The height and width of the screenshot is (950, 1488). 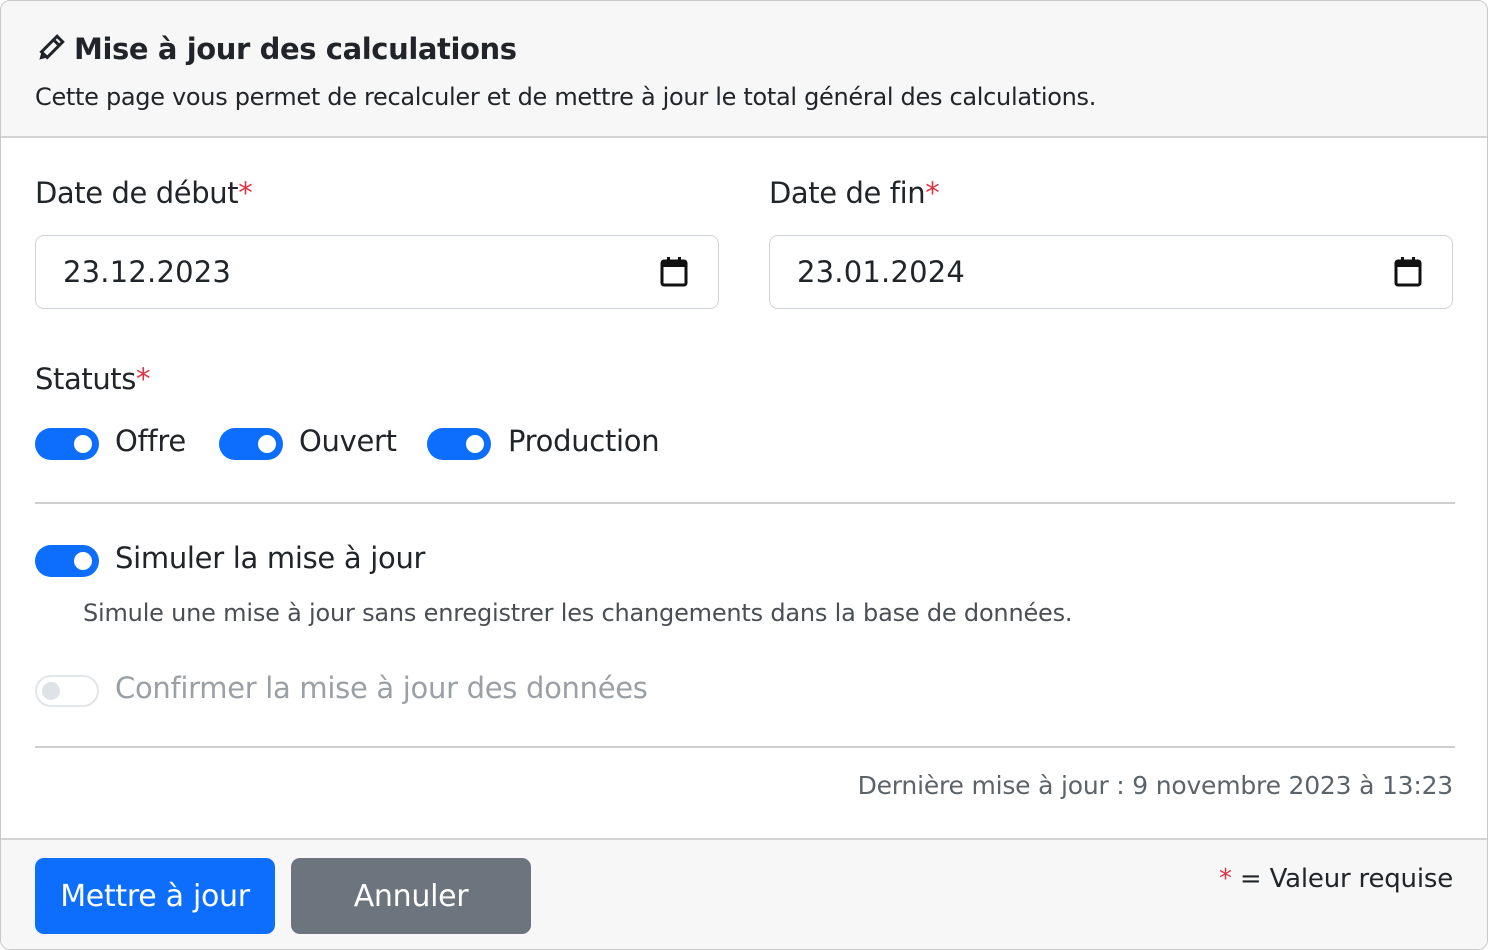 What do you see at coordinates (270, 558) in the screenshot?
I see `simulate-label: Simuler la mise à jour` at bounding box center [270, 558].